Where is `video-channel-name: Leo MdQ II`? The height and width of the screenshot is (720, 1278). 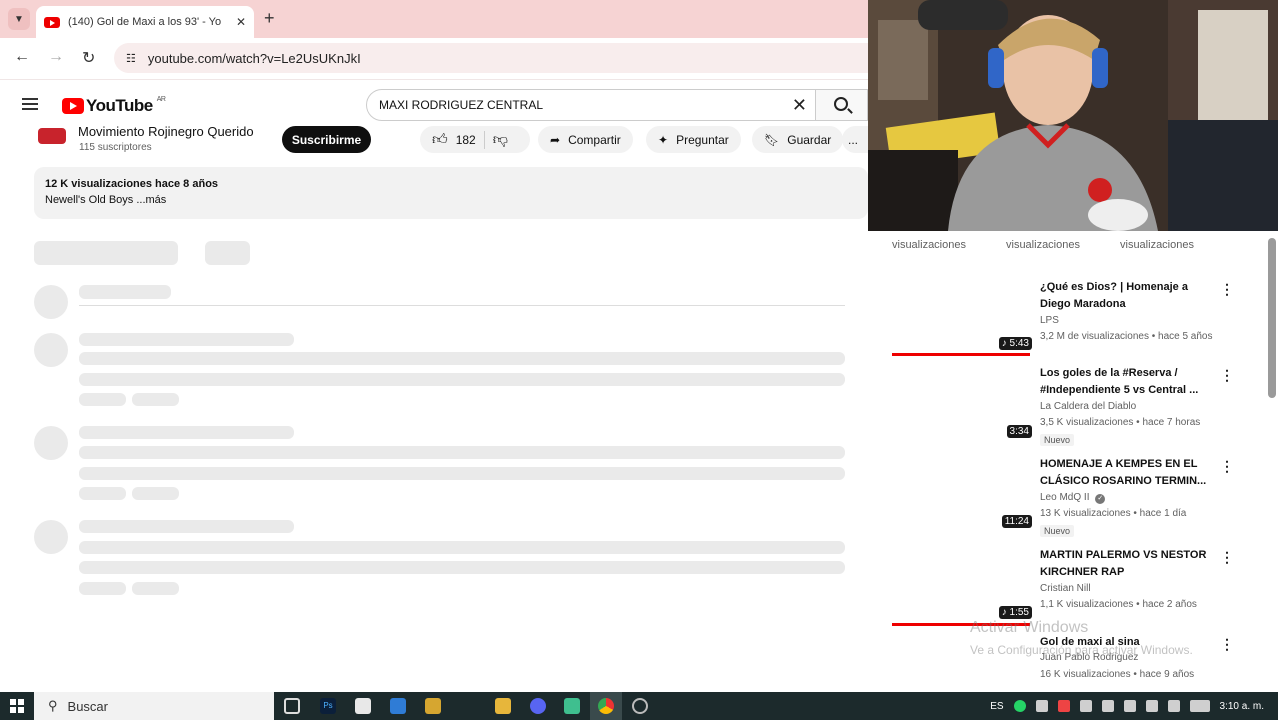
video-channel-name: Leo MdQ II is located at coordinates (1065, 497).